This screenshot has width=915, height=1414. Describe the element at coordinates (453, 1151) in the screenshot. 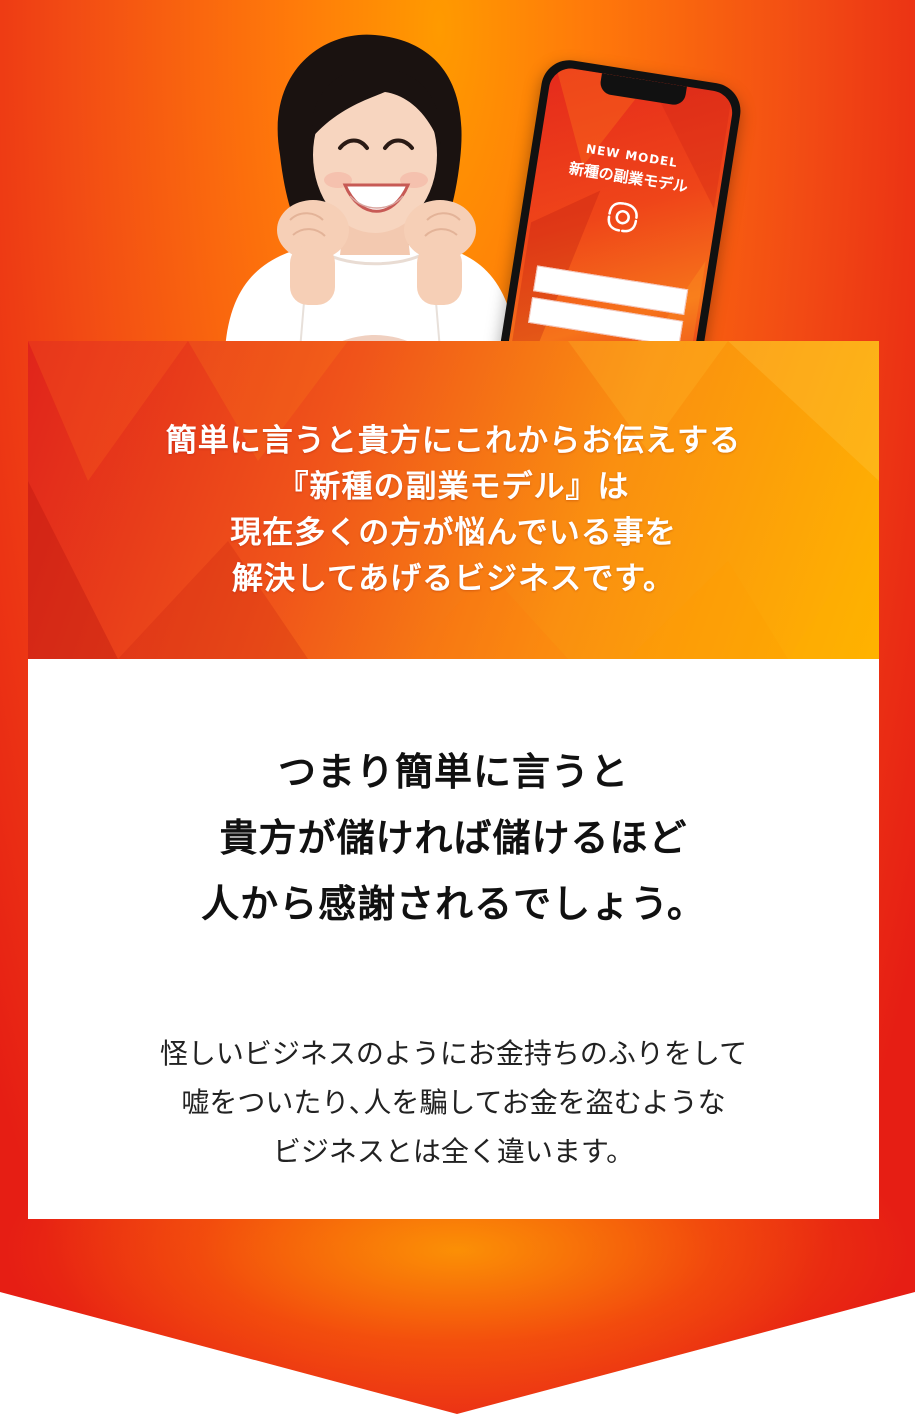

I see `body-line: ビジネスとは全く違います。` at that location.